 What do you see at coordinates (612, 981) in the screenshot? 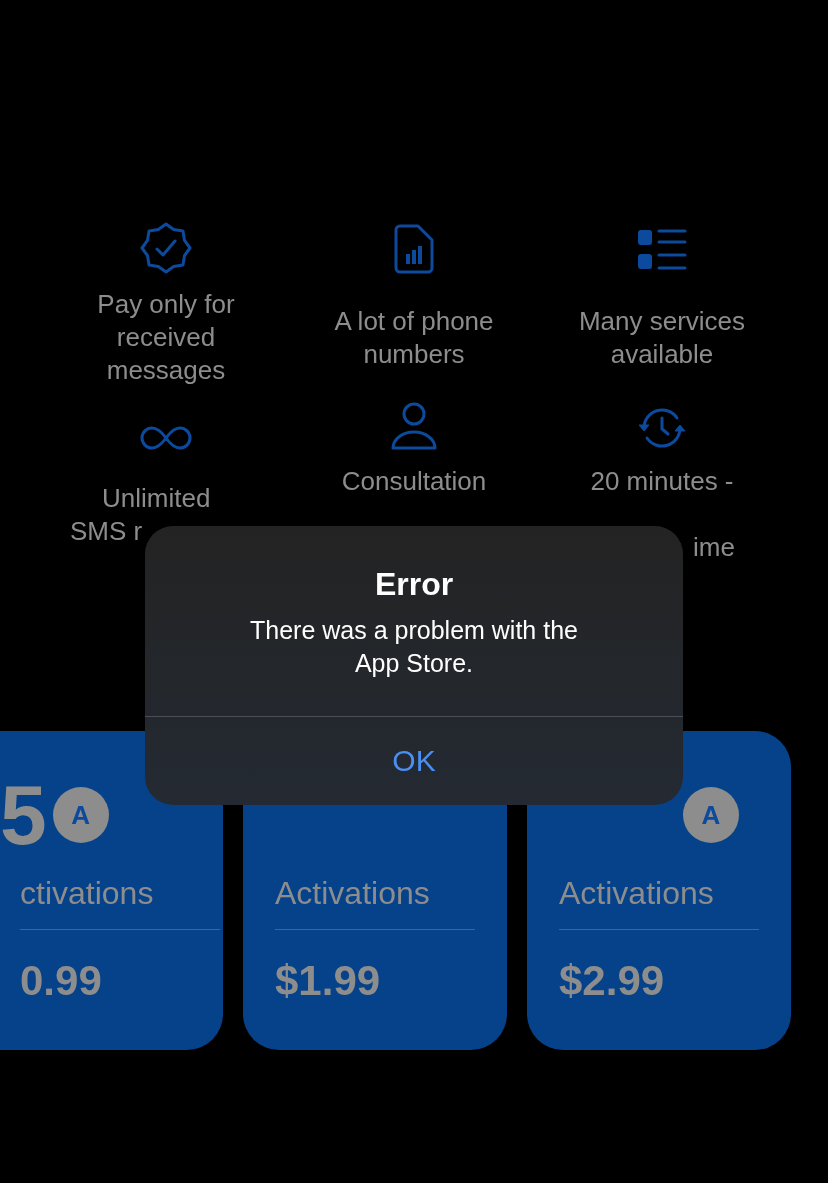
I see `plan-price: $2.99` at bounding box center [612, 981].